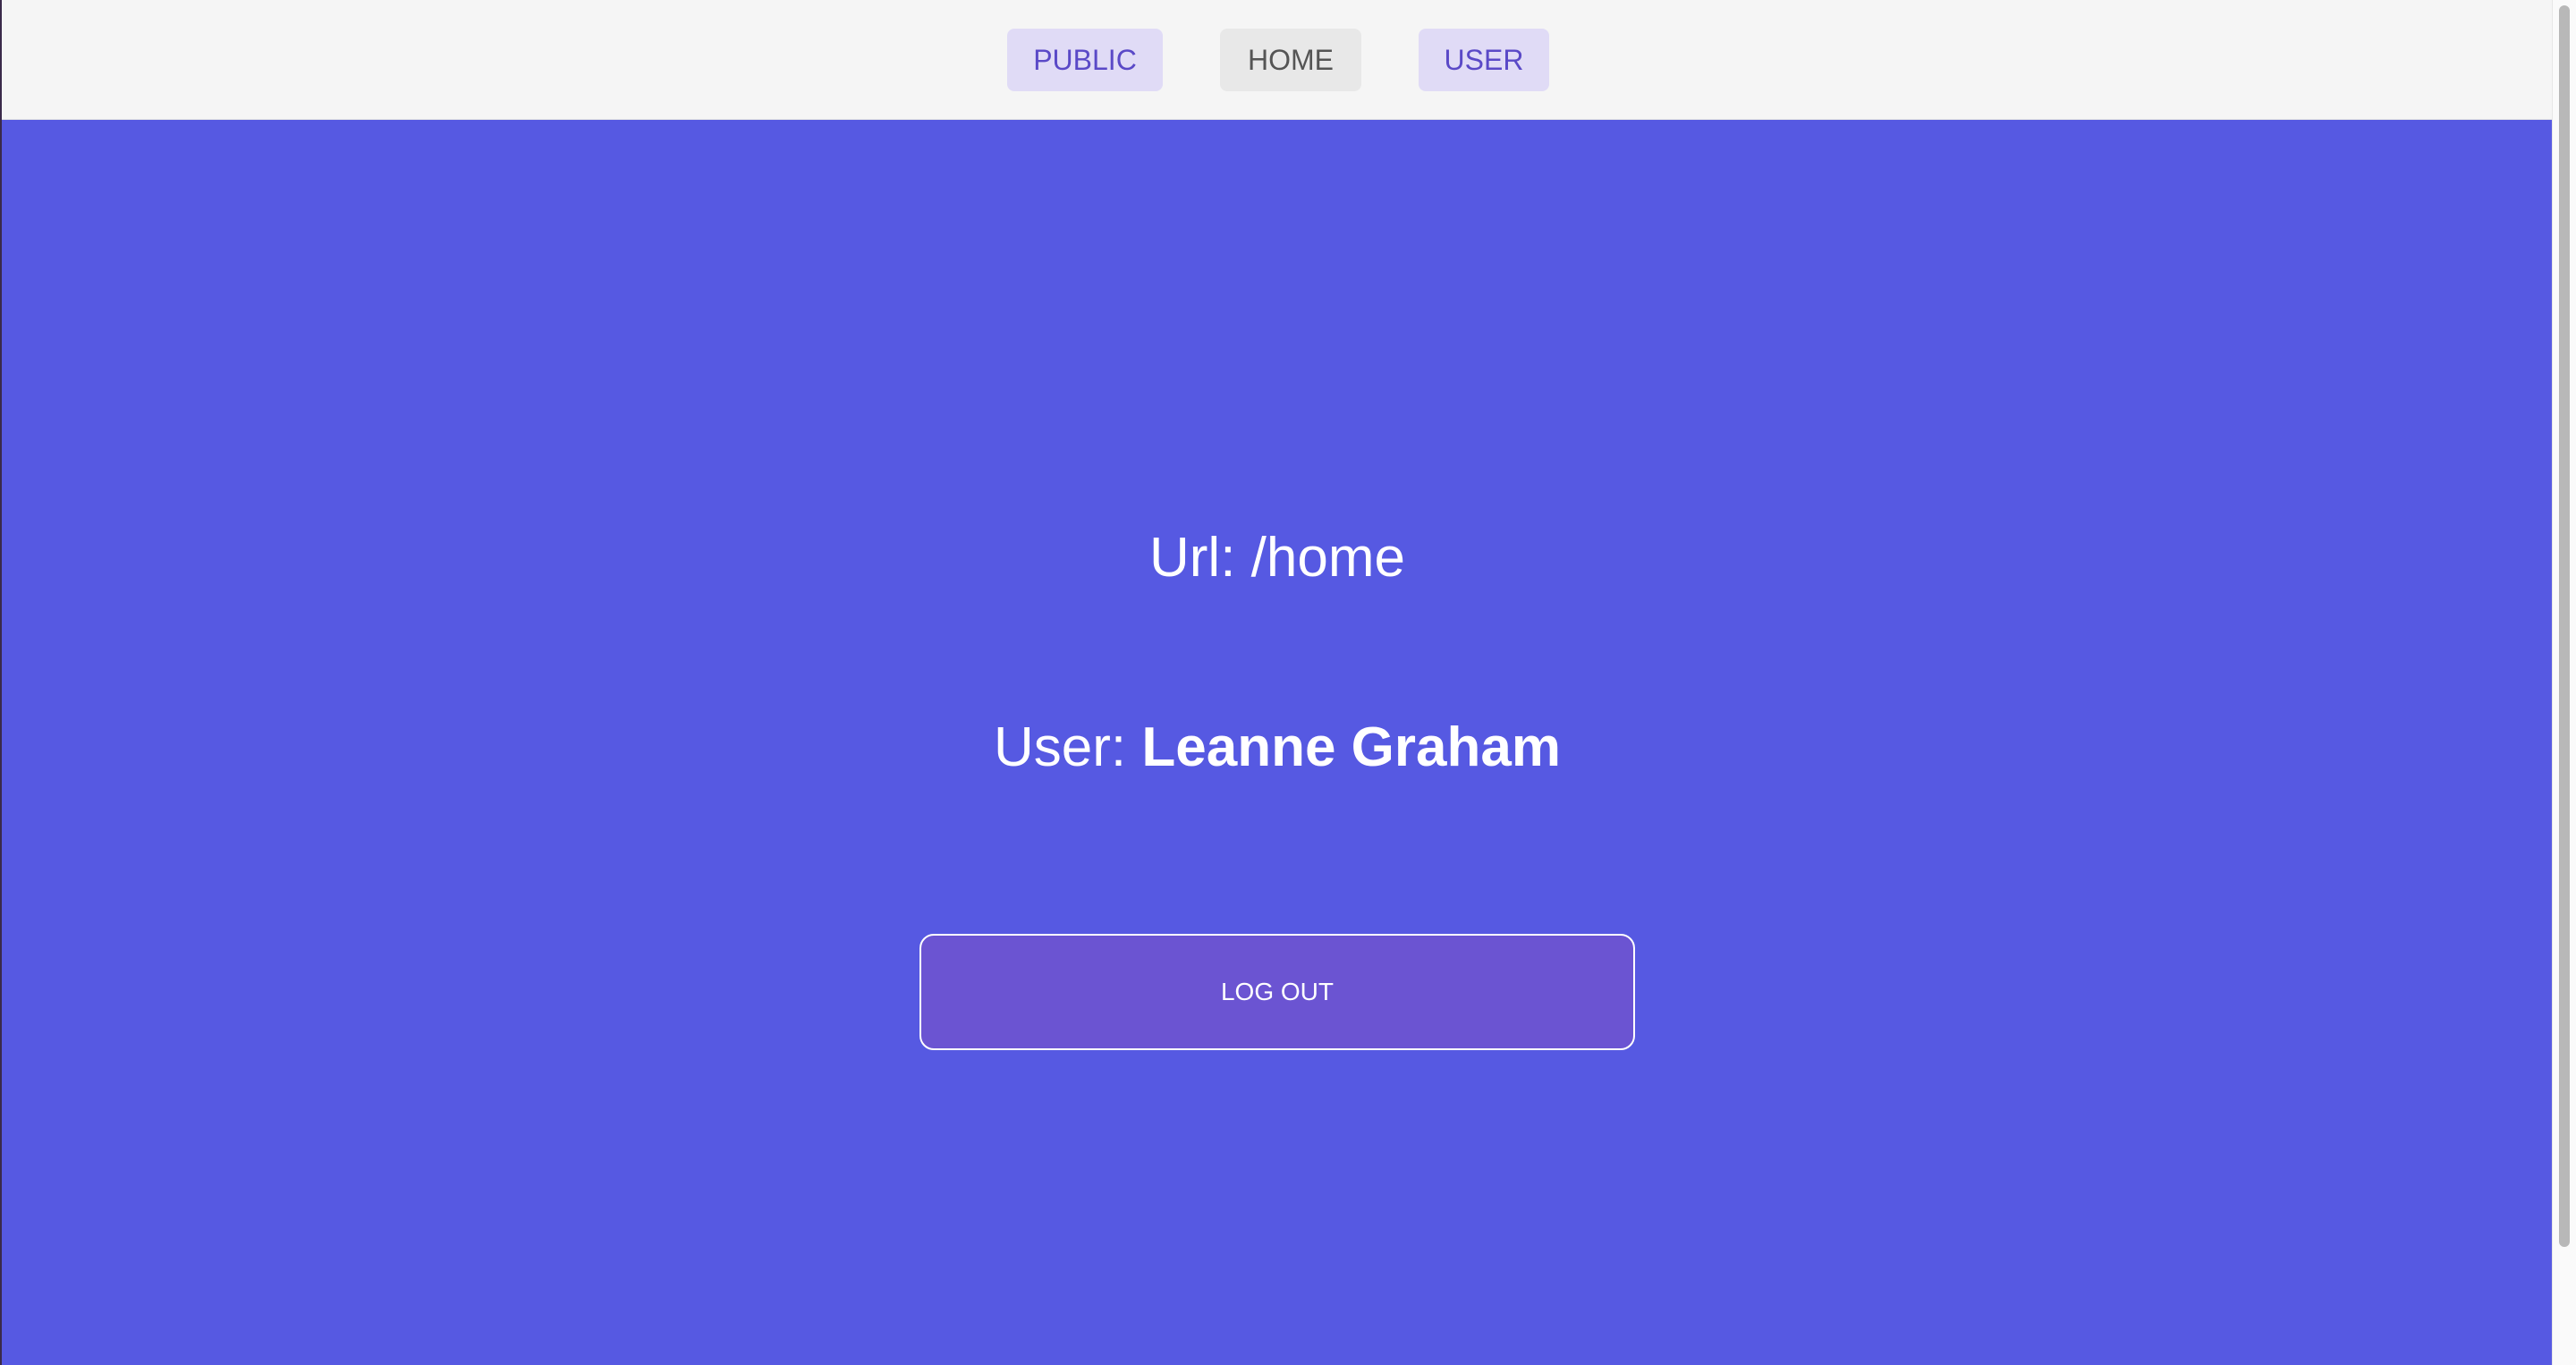 This screenshot has height=1365, width=2576. Describe the element at coordinates (1484, 60) in the screenshot. I see `nav-user-button: USER` at that location.